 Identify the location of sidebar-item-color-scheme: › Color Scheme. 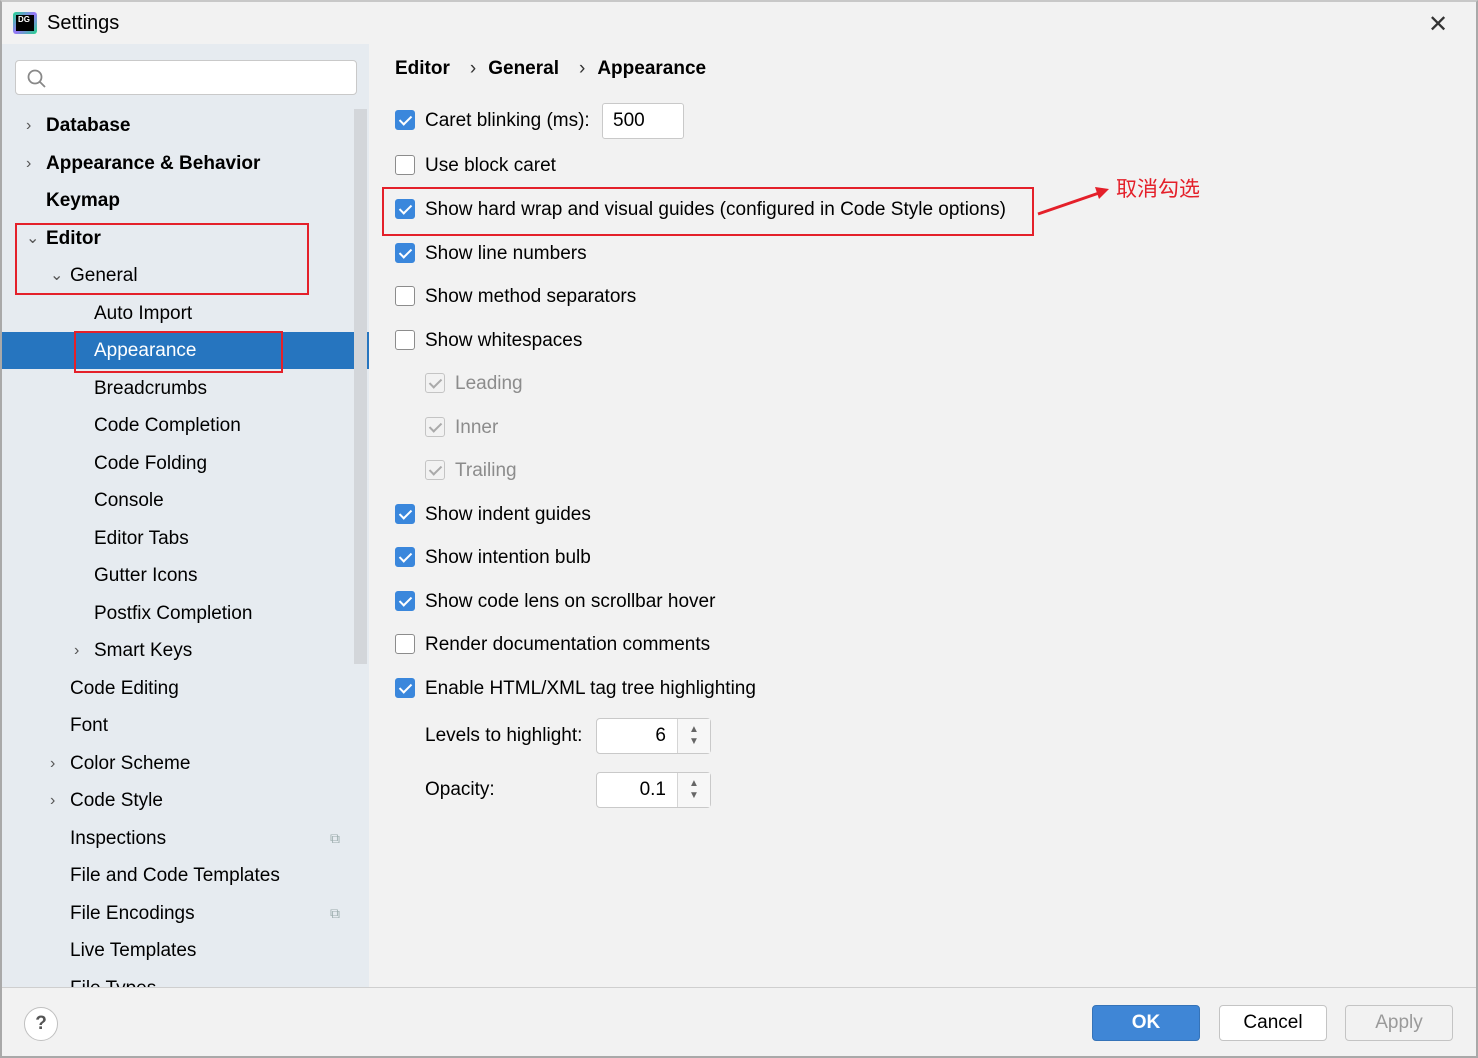
(185, 763).